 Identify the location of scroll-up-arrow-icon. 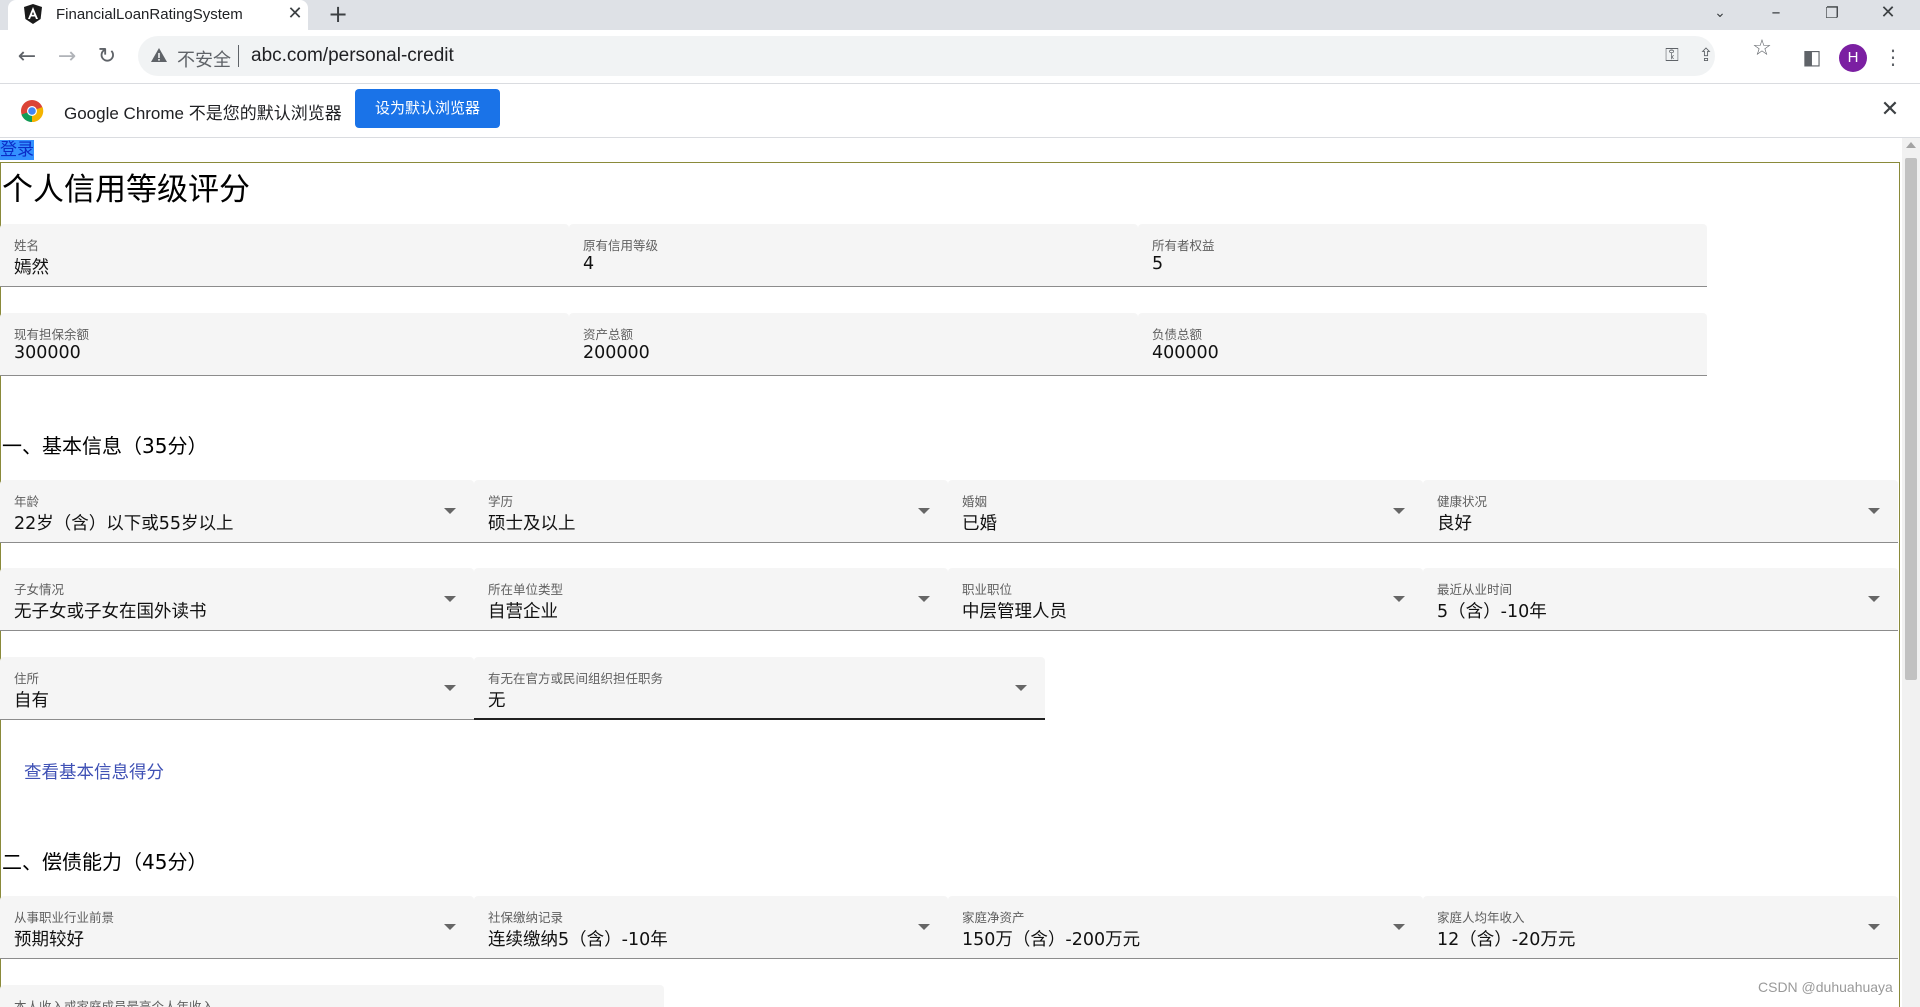
(1911, 145).